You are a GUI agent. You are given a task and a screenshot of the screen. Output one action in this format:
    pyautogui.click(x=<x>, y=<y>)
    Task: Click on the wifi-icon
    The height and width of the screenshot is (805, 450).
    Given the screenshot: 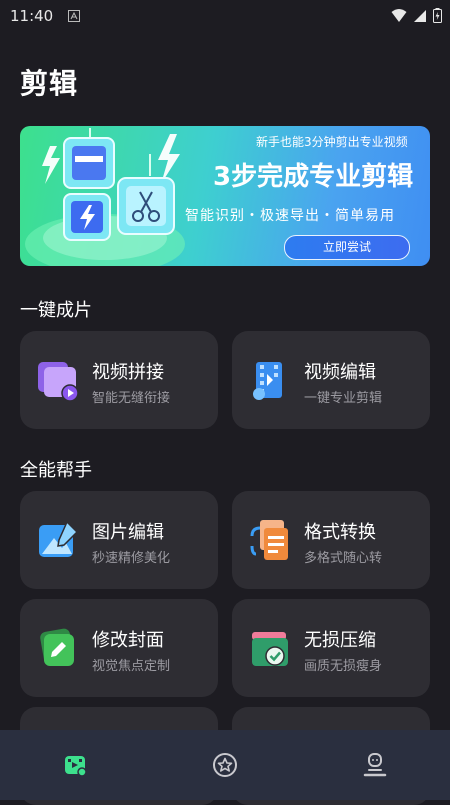 What is the action you would take?
    pyautogui.click(x=399, y=15)
    